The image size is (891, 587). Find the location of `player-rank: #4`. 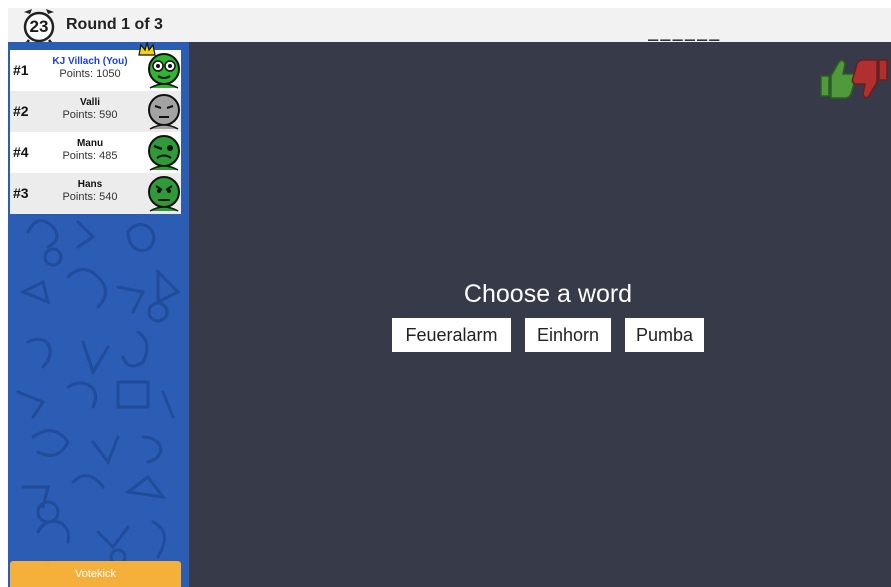

player-rank: #4 is located at coordinates (21, 152).